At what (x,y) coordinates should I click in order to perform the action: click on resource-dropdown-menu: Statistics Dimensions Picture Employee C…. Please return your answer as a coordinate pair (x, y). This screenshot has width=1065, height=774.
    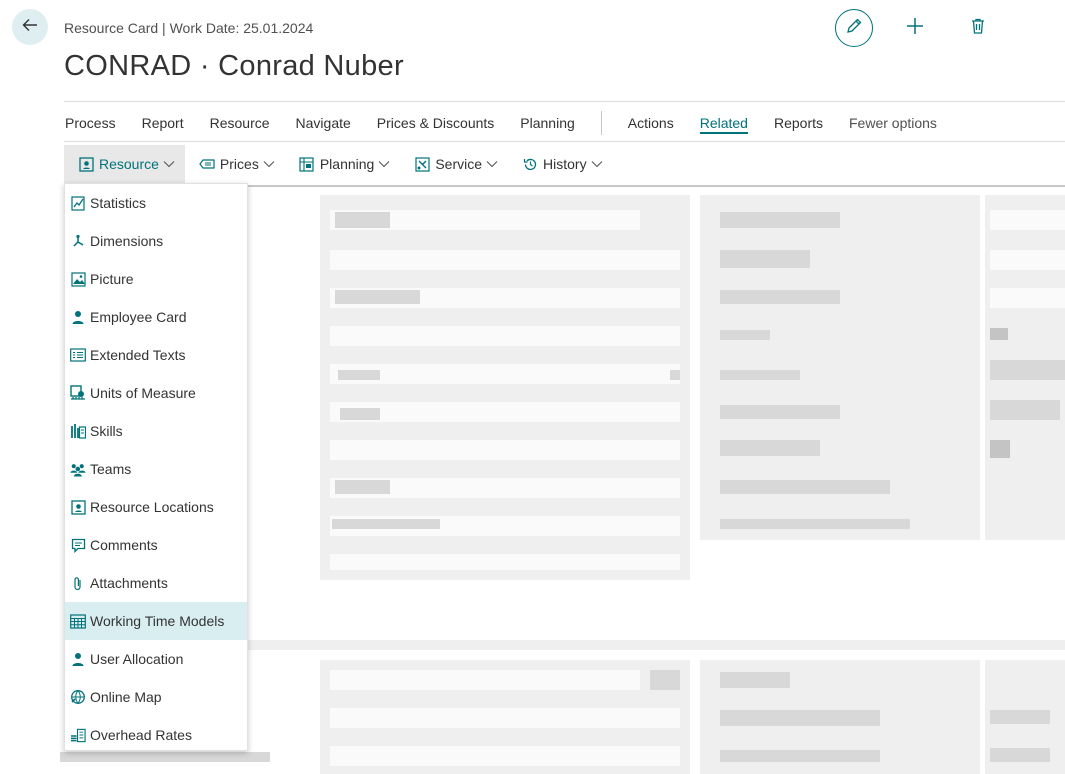
    Looking at the image, I should click on (156, 467).